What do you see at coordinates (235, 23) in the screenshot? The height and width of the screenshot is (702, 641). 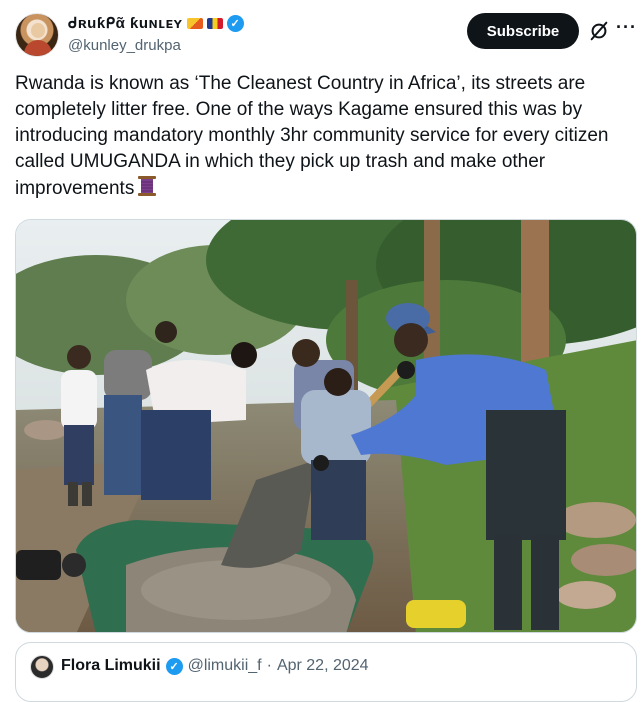 I see `verified-badge-icon: ✓` at bounding box center [235, 23].